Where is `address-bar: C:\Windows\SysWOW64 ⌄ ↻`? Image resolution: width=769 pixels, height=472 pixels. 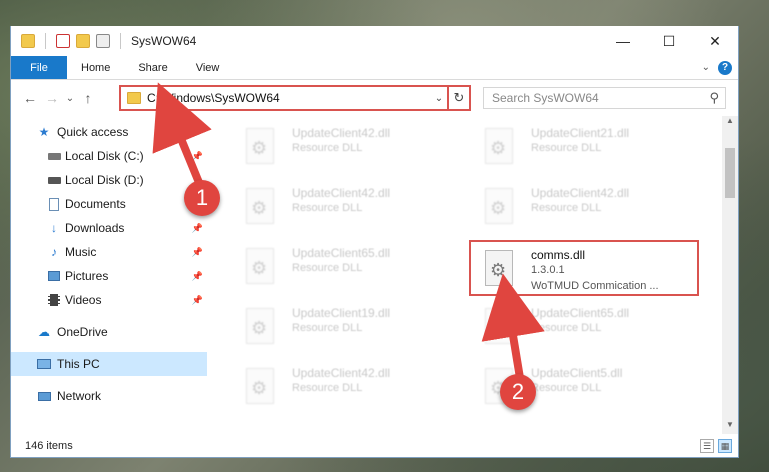
address-bar: C:\Windows\SysWOW64 ⌄ ↻ is located at coordinates (295, 98).